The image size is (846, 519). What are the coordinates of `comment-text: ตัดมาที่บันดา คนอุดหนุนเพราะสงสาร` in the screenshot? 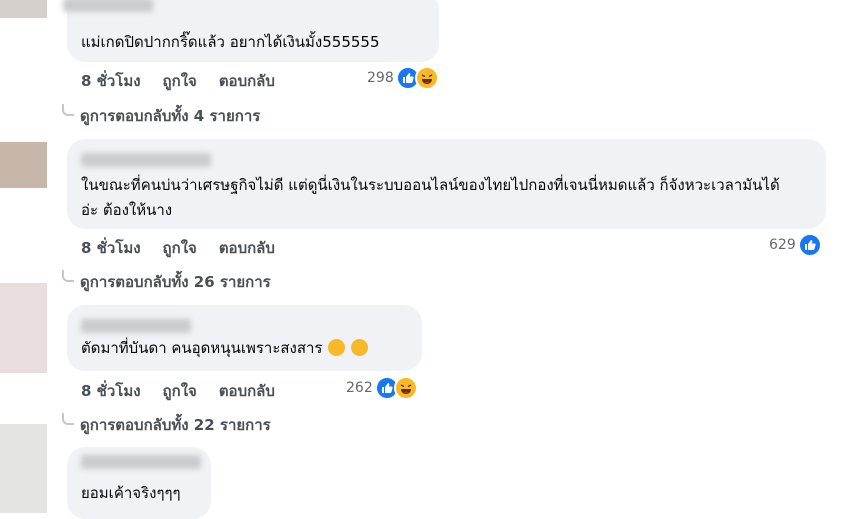 It's located at (225, 348).